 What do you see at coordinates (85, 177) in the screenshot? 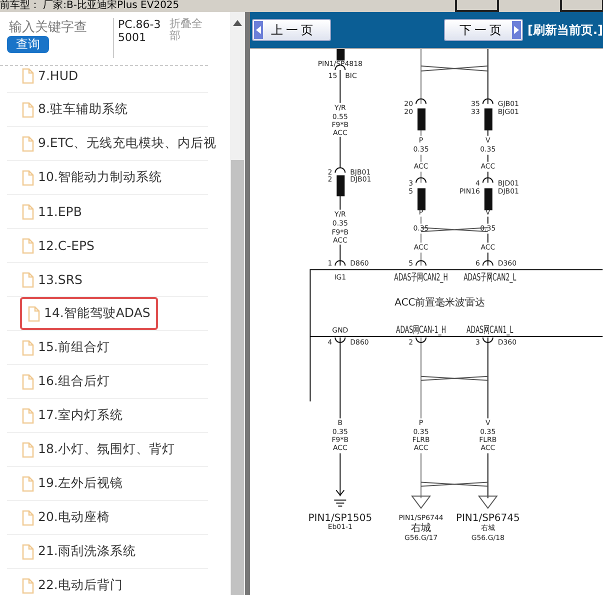
I see `sidebar-item: 10.智能动力制动系统` at bounding box center [85, 177].